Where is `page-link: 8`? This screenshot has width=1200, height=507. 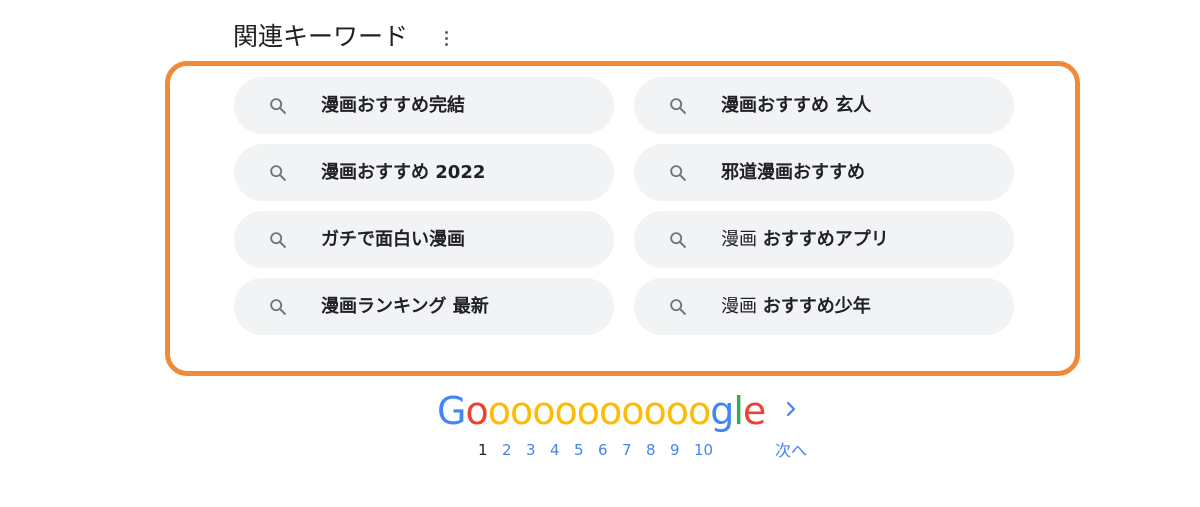
page-link: 8 is located at coordinates (658, 450).